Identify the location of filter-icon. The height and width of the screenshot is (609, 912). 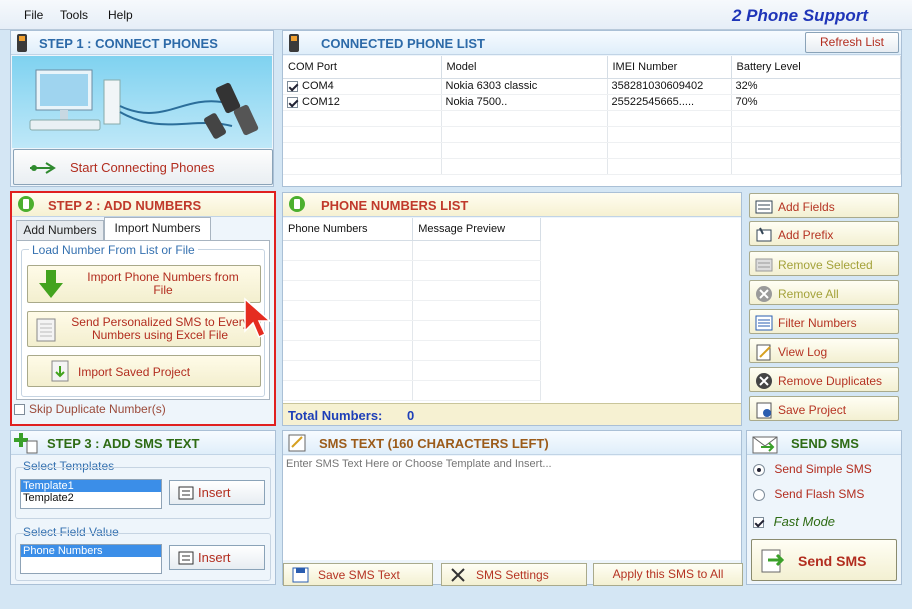
(764, 323).